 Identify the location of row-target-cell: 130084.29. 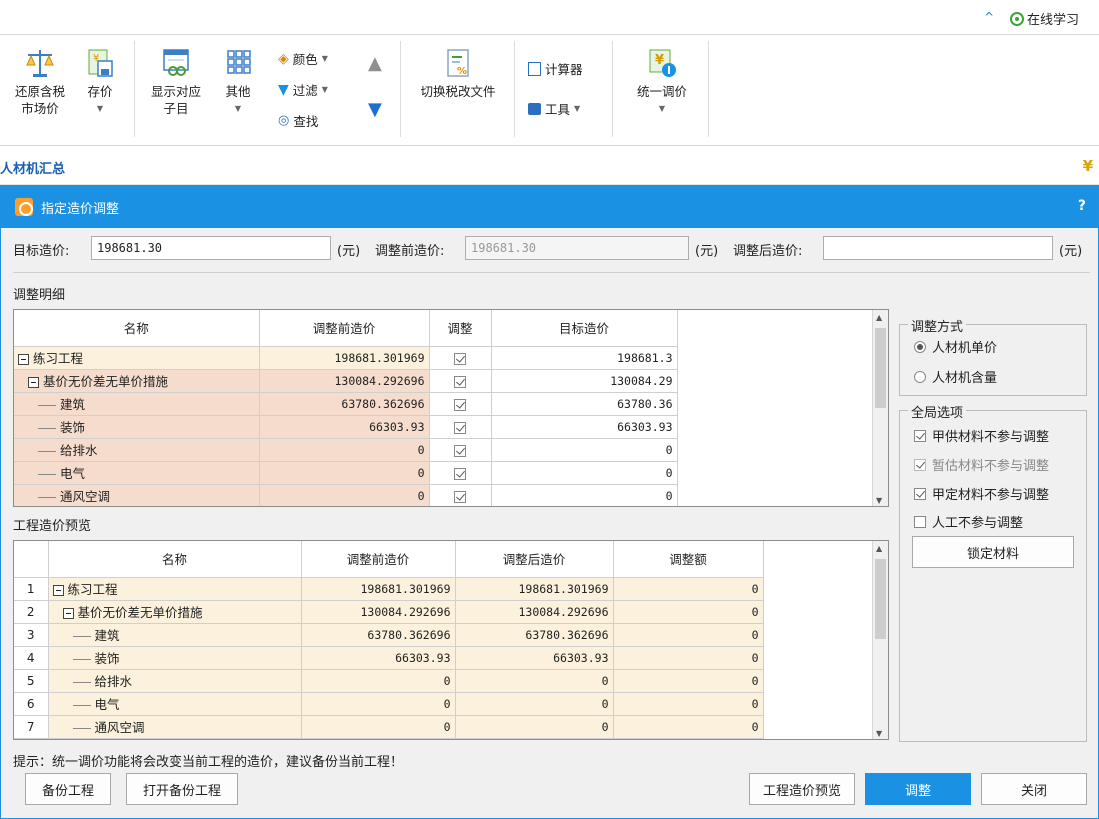
(584, 381).